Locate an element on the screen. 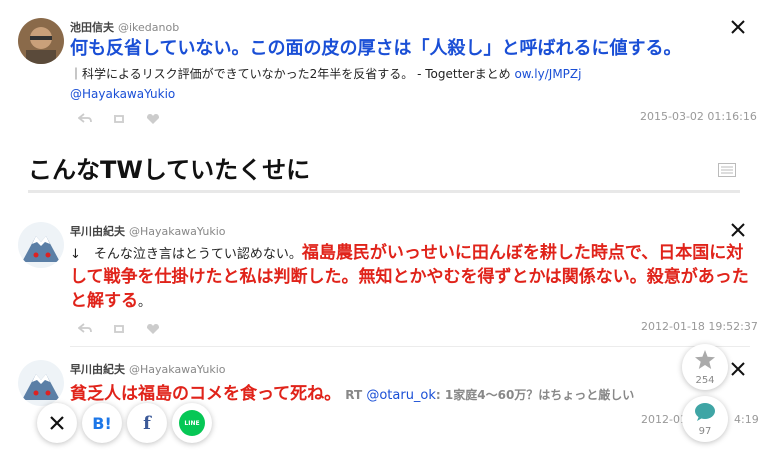 The height and width of the screenshot is (455, 770). short-link: ow.ly/JMPZj is located at coordinates (547, 74).